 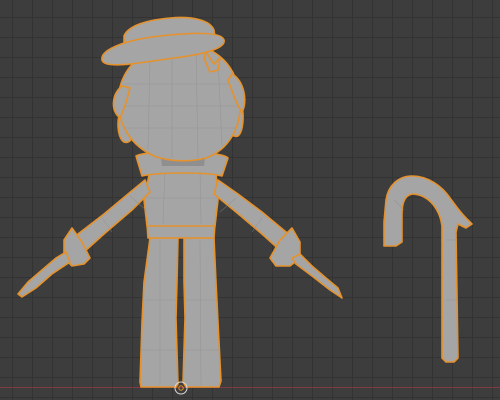 What do you see at coordinates (181, 388) in the screenshot?
I see `3d-cursor-icon` at bounding box center [181, 388].